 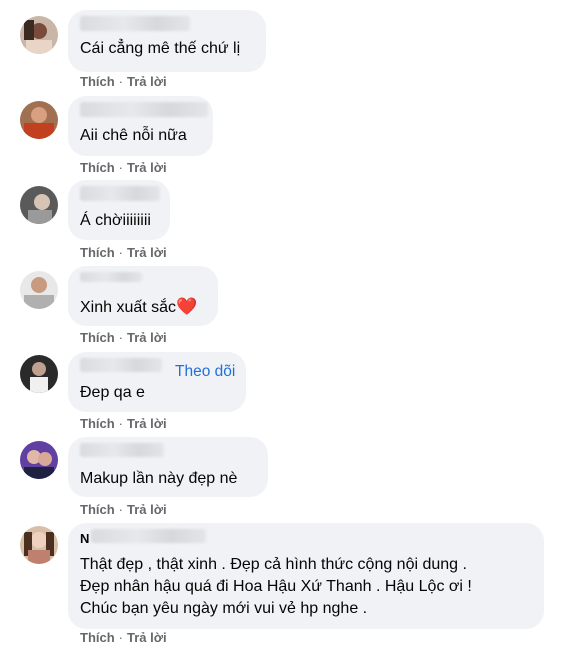 I want to click on comment-bubble: Á chờiiiiiiii, so click(x=119, y=210).